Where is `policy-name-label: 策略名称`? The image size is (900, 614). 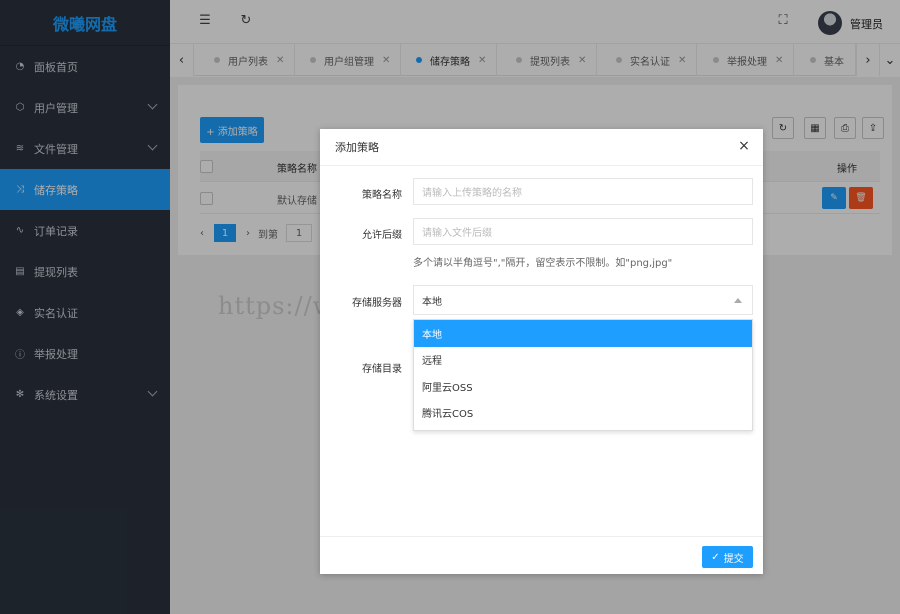 policy-name-label: 策略名称 is located at coordinates (382, 195).